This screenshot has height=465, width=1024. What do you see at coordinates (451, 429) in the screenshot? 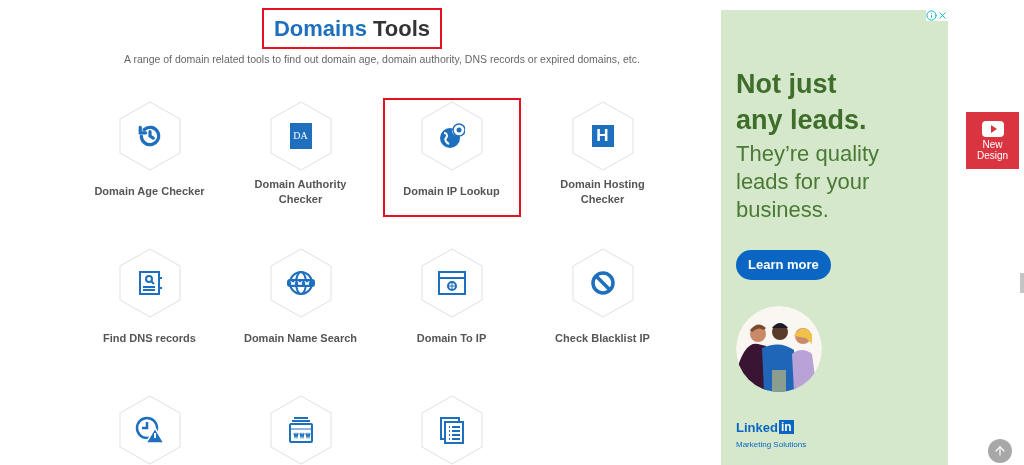
I see `documents-icon` at bounding box center [451, 429].